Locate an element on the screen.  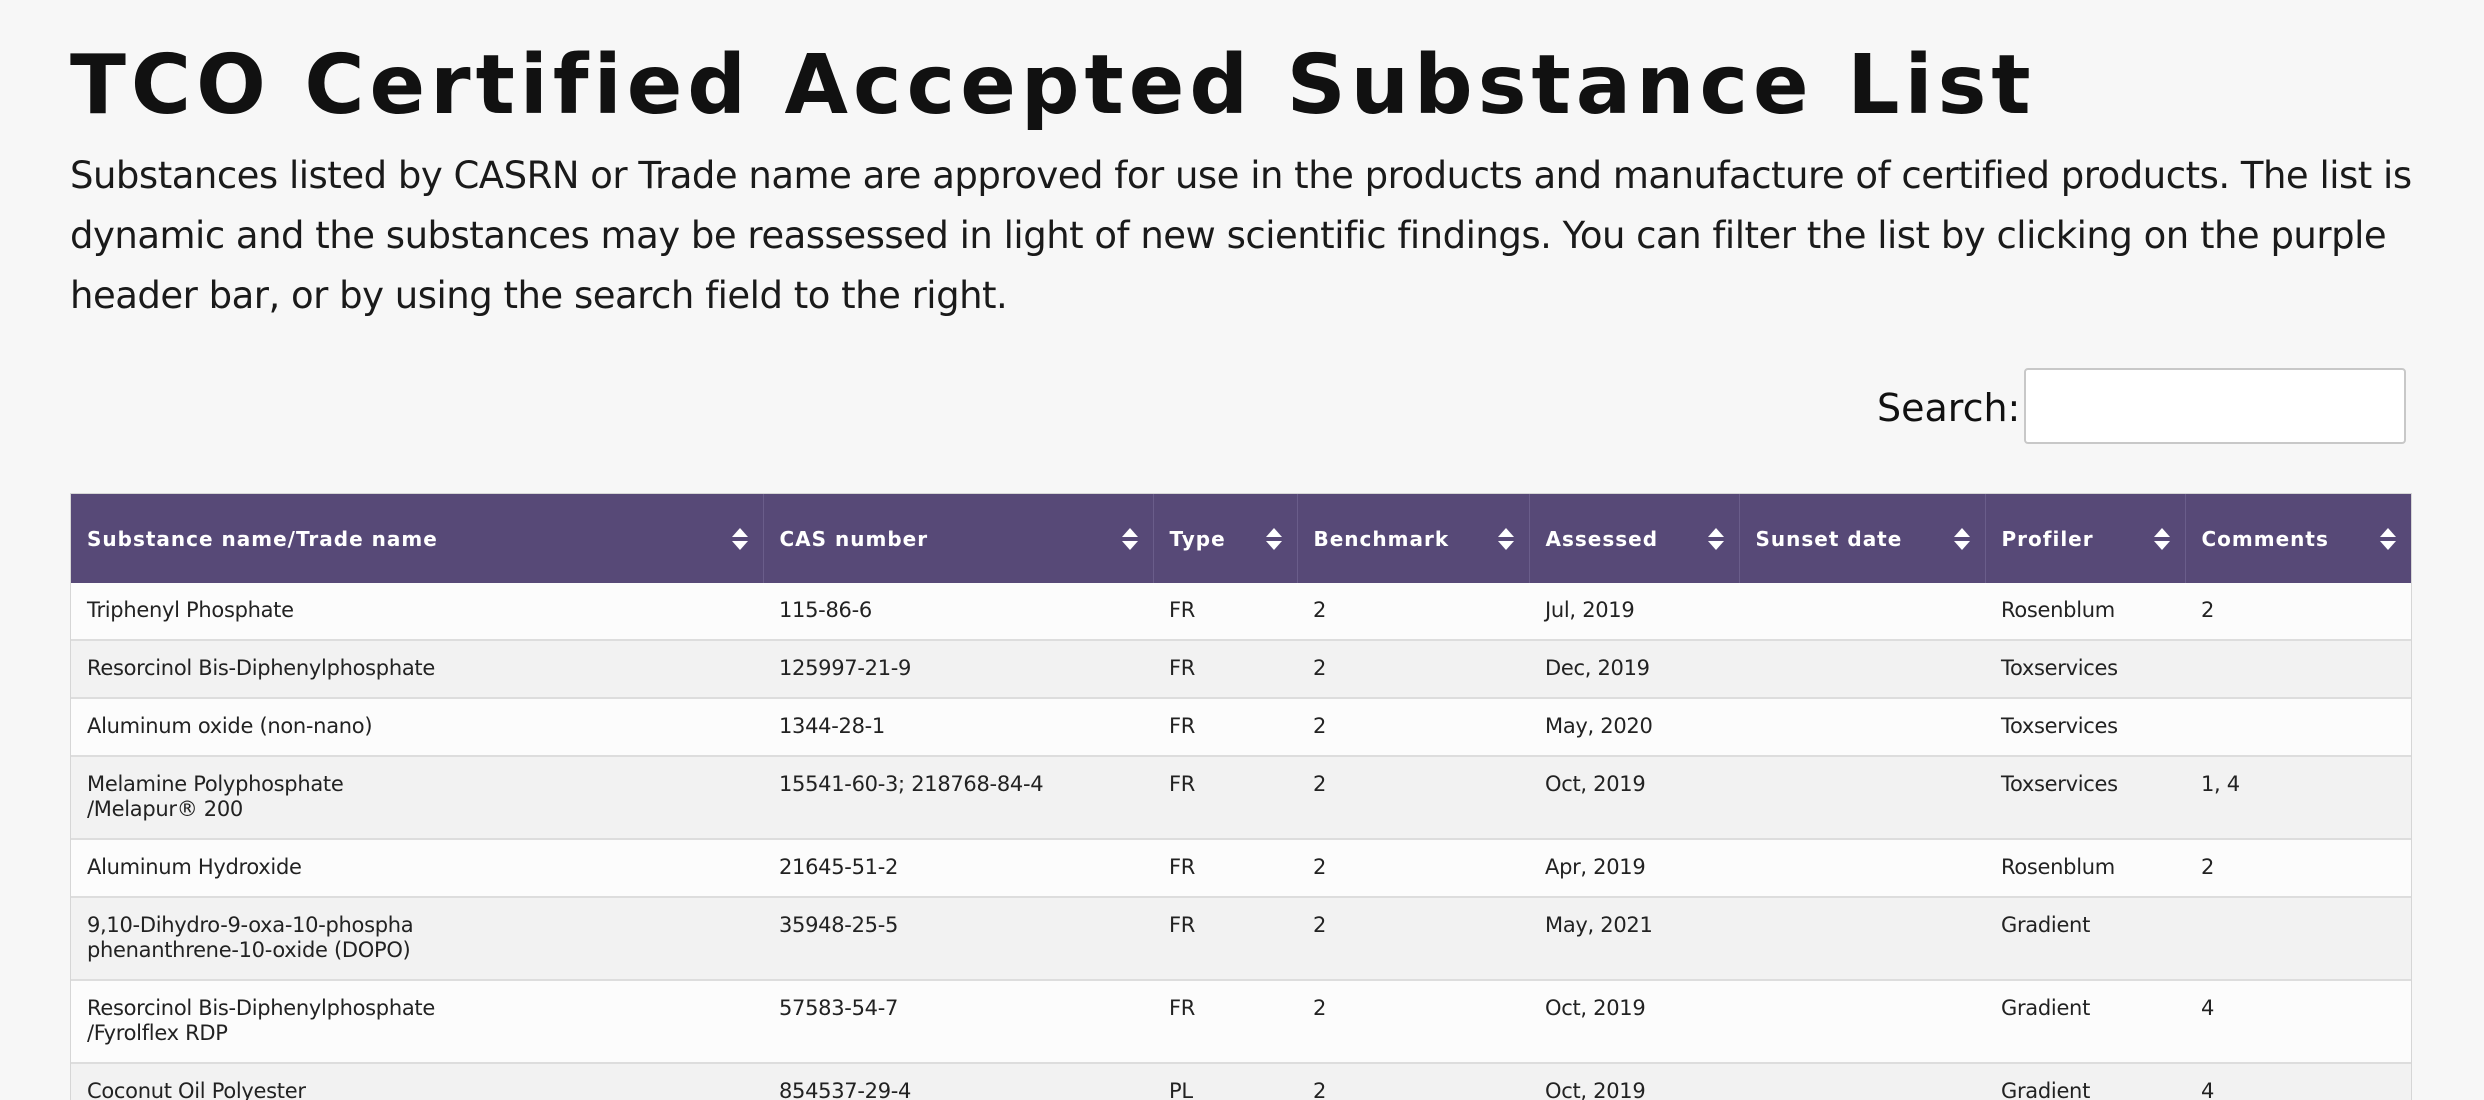
page-title: TCO Certified Accepted Substance List is located at coordinates (1053, 85).